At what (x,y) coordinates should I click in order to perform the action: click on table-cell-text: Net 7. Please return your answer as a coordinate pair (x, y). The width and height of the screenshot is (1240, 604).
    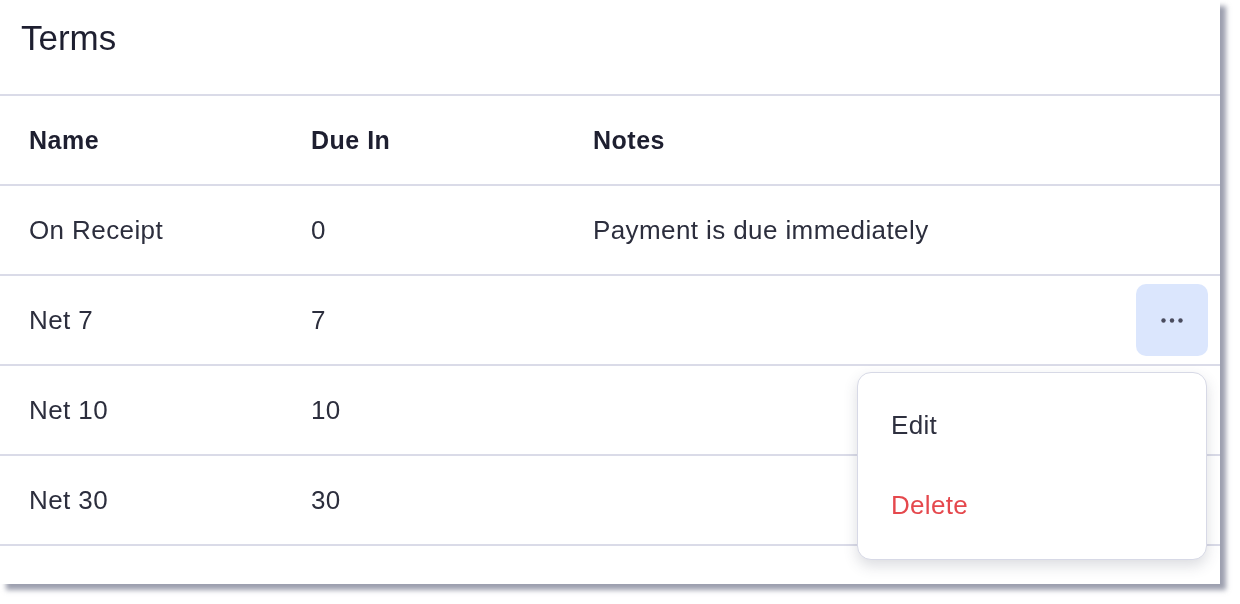
    Looking at the image, I should click on (61, 320).